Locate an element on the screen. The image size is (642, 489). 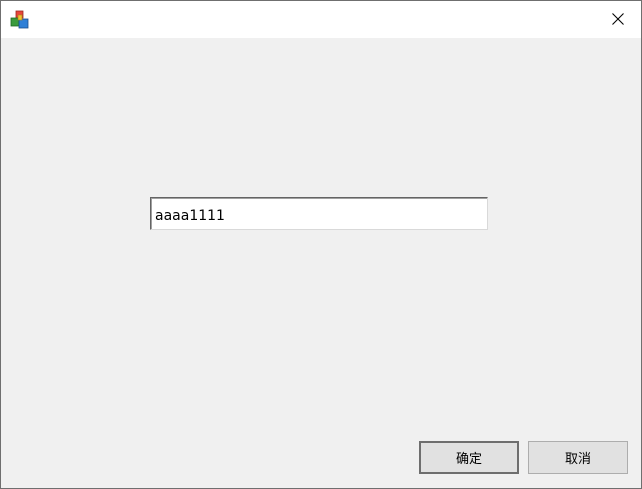
ok-button: 确定 is located at coordinates (469, 457).